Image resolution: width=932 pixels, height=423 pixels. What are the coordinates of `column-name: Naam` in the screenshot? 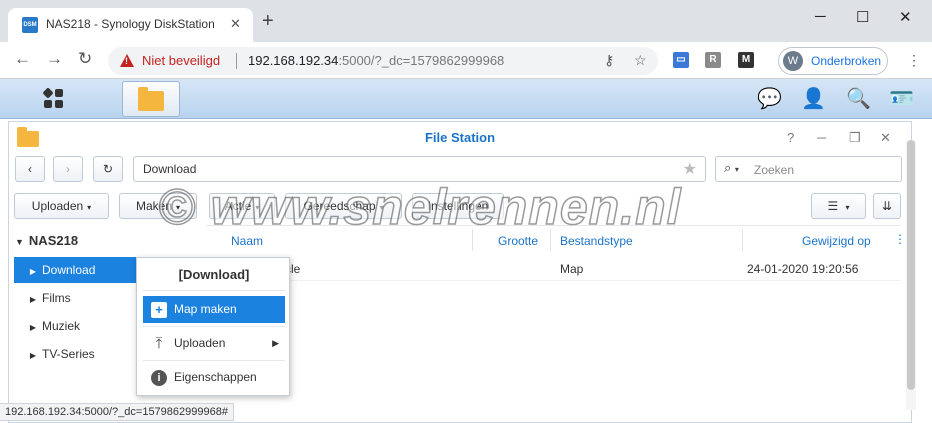 It's located at (247, 241).